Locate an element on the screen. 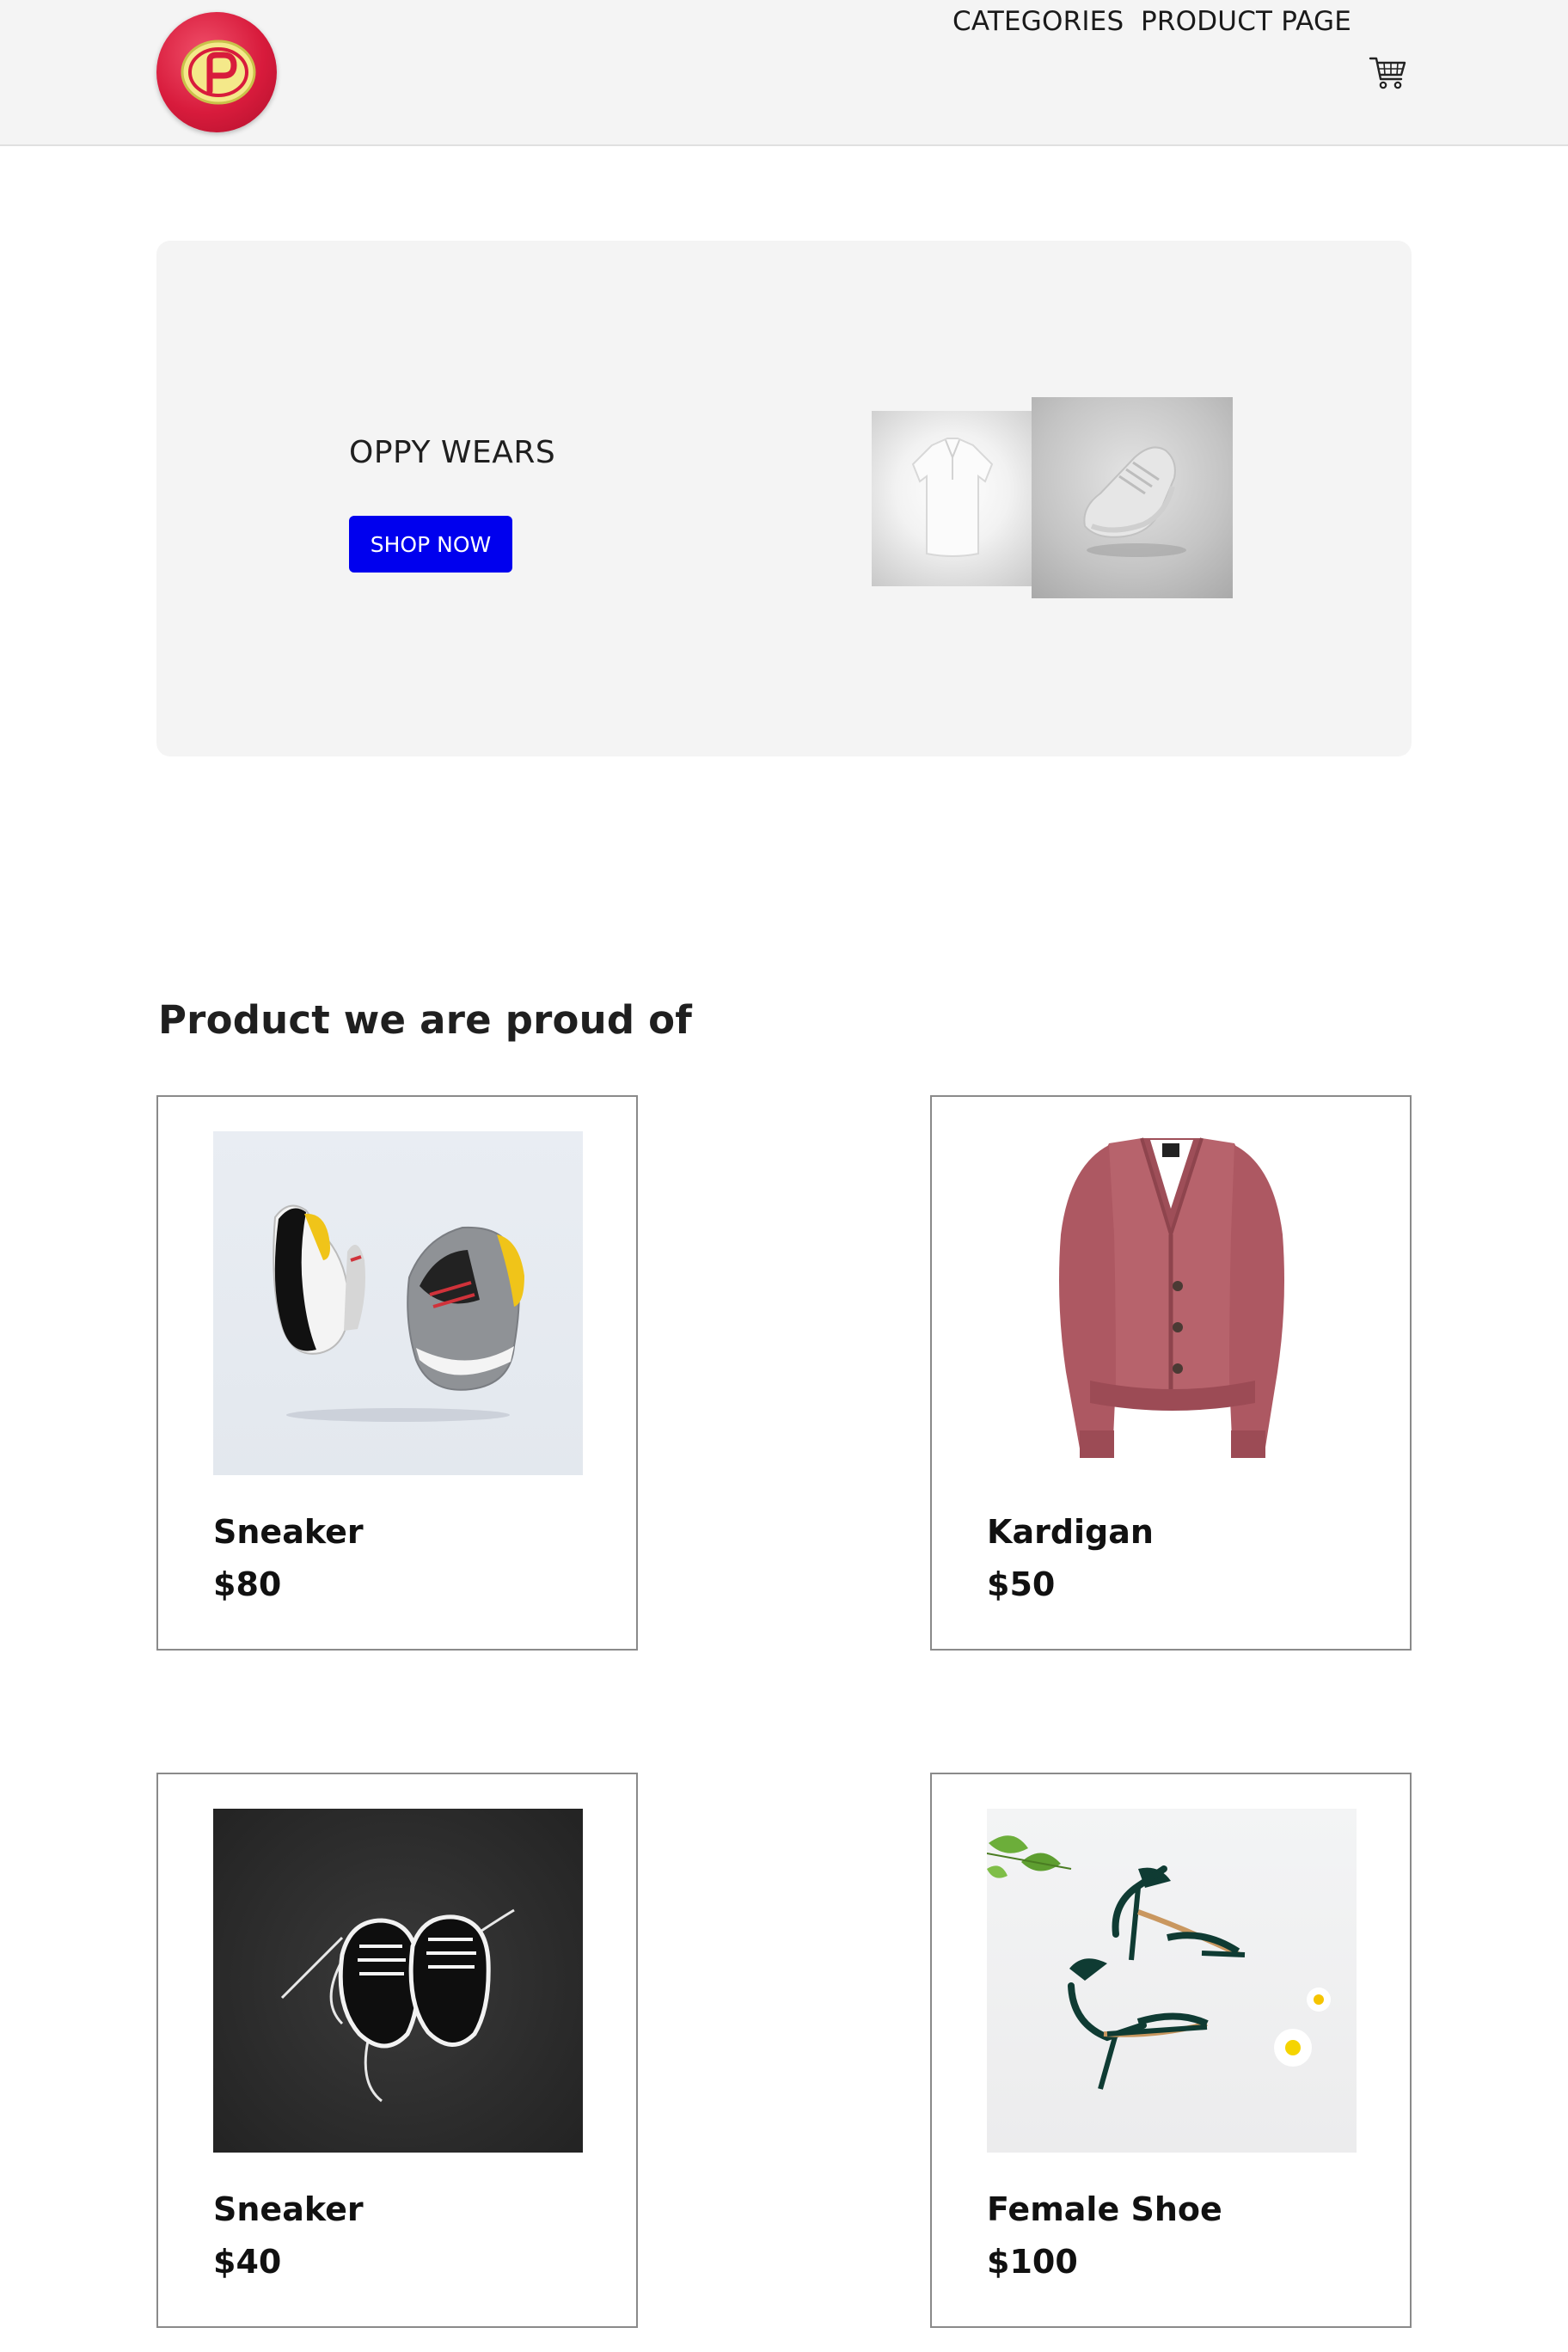 This screenshot has height=2352, width=1568. logo is located at coordinates (216, 72).